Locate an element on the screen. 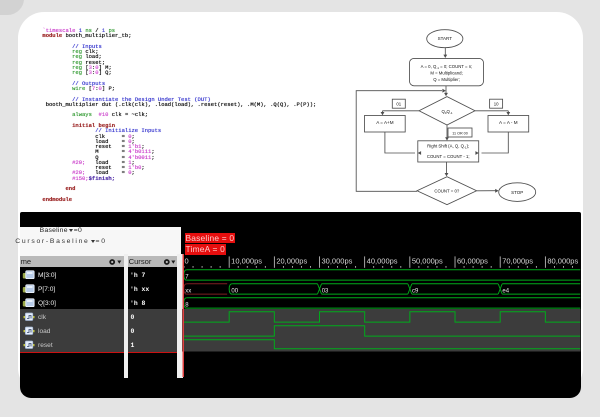 The image size is (600, 417). svg-text: xx is located at coordinates (188, 291).